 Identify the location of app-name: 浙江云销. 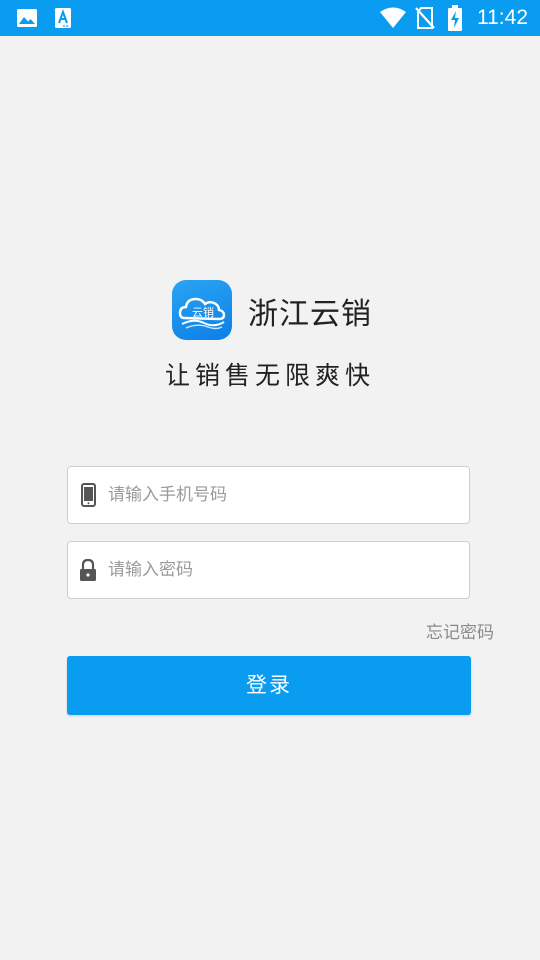
(310, 314).